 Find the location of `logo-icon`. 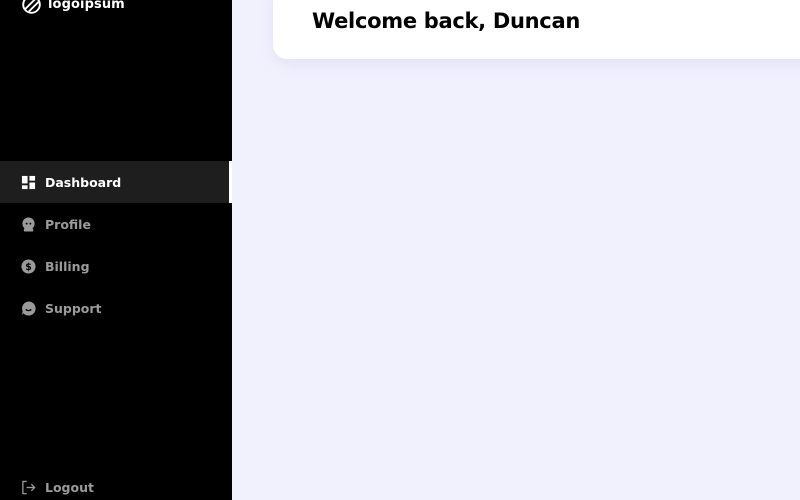

logo-icon is located at coordinates (31, 7).